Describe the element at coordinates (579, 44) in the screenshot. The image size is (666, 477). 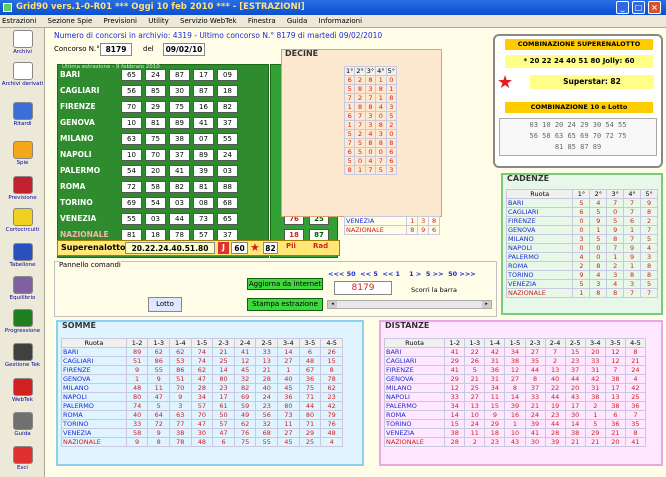
I see `combinazione-title: COMBINAZIONE SUPERENALOTTO` at that location.